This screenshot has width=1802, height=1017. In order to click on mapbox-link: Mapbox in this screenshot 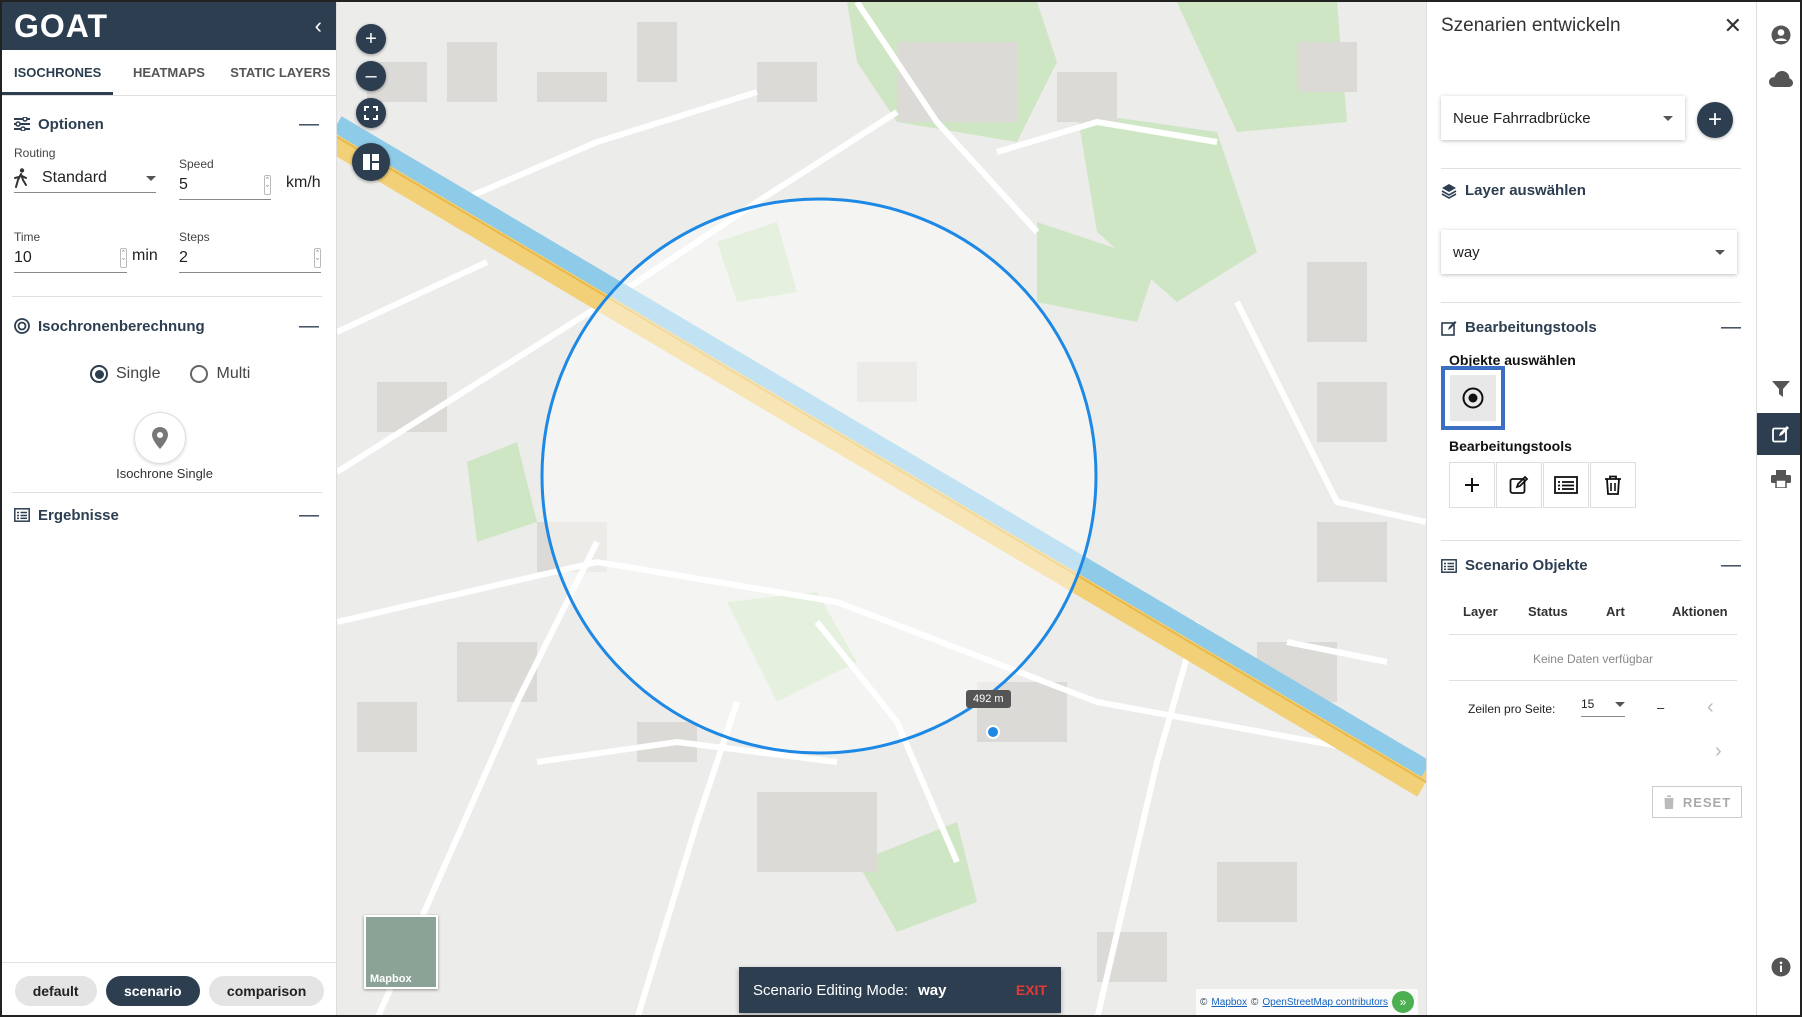, I will do `click(1229, 1002)`.